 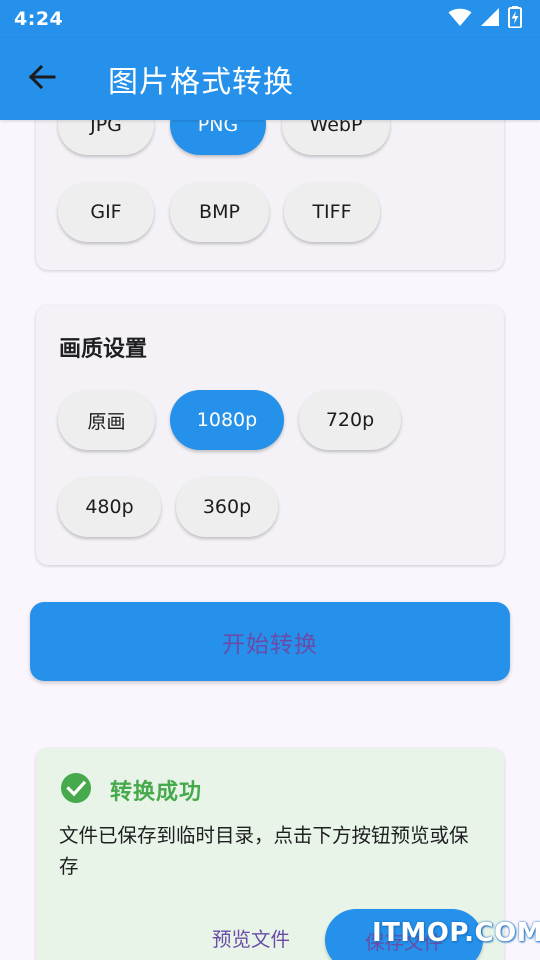 I want to click on back-button, so click(x=42, y=79).